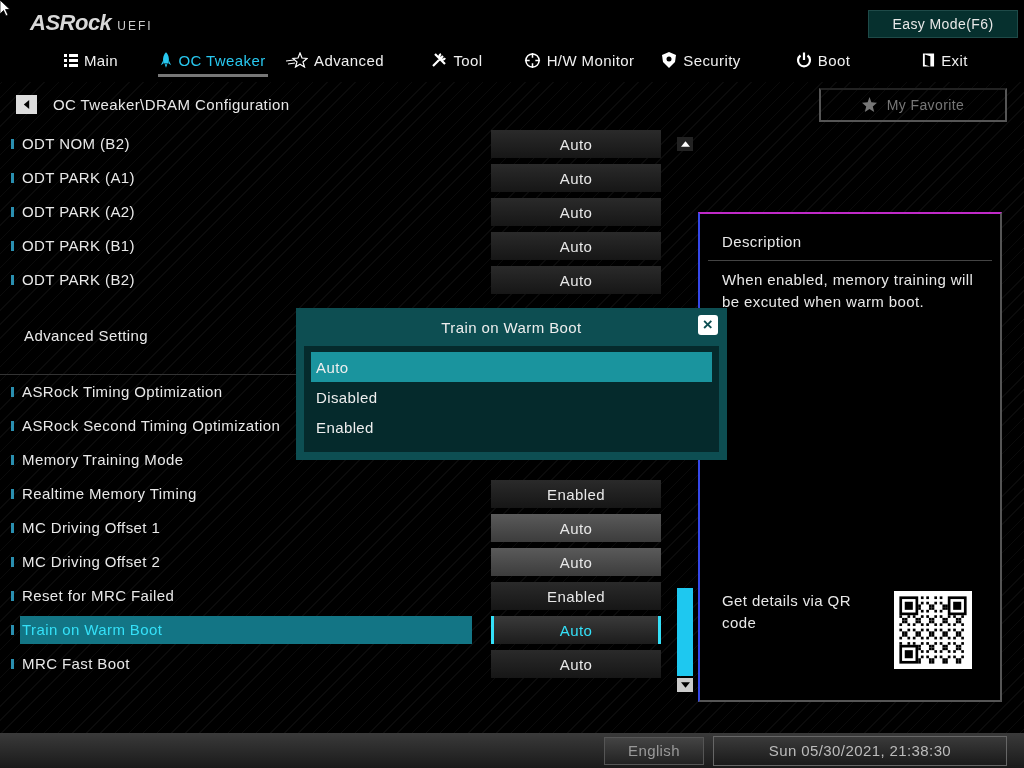 The height and width of the screenshot is (768, 1024). I want to click on menu-tab: Advanced, so click(335, 61).